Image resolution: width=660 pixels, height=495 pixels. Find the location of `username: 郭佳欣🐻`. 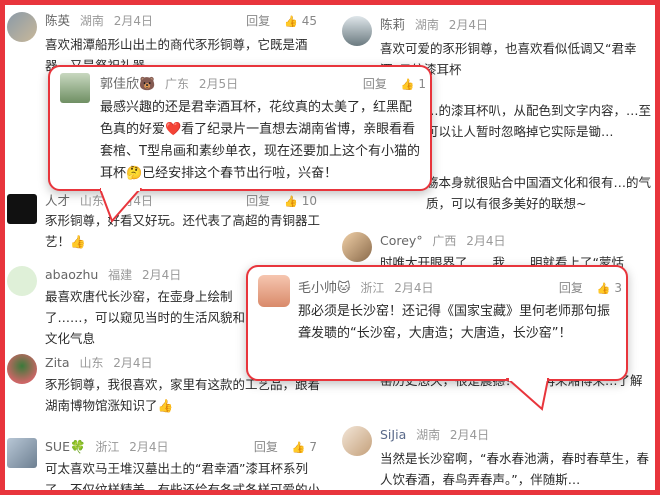

username: 郭佳欣🐻 is located at coordinates (127, 84).